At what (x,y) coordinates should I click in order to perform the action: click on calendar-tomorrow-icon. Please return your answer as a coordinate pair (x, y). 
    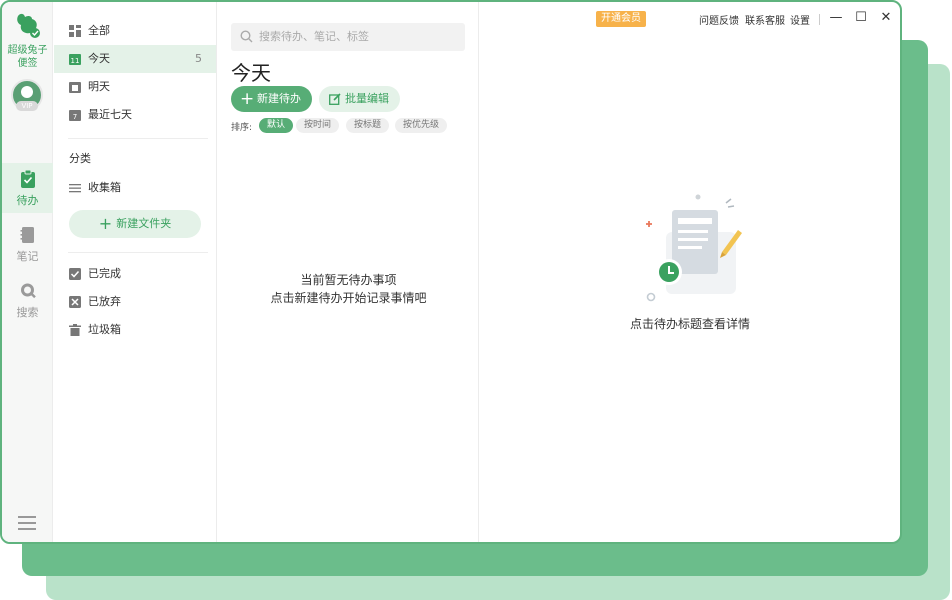
    Looking at the image, I should click on (75, 87).